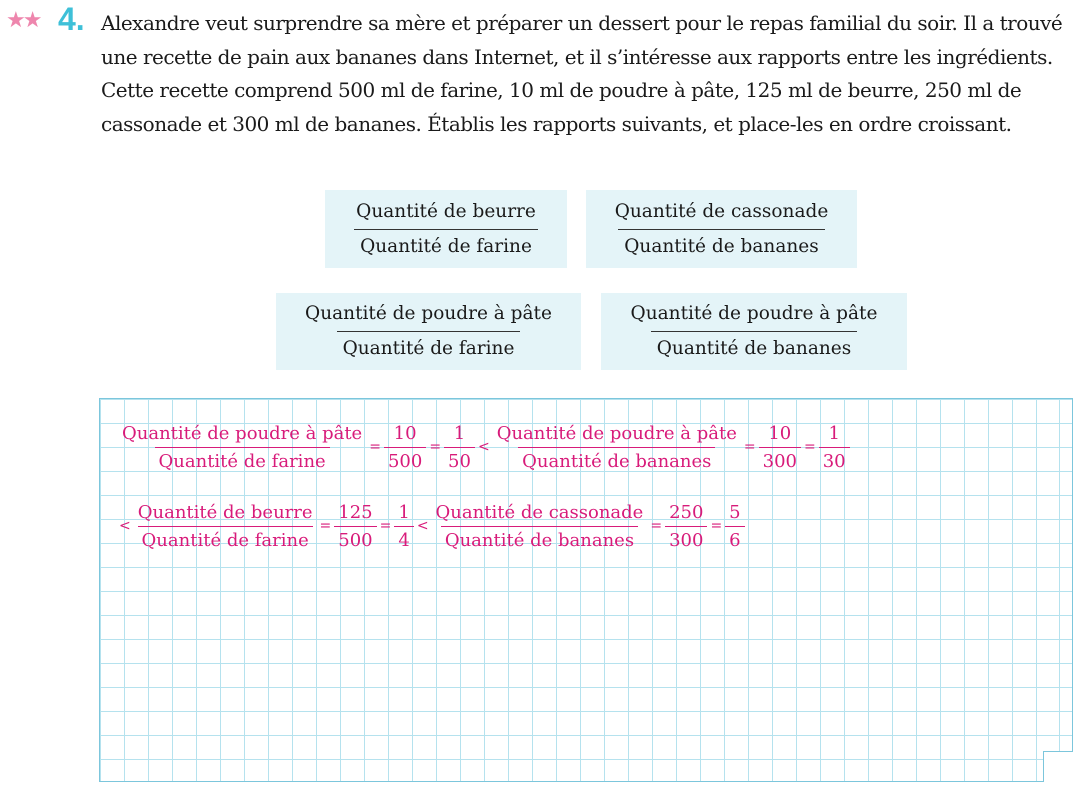  I want to click on answer-value: 10 500, so click(405, 447).